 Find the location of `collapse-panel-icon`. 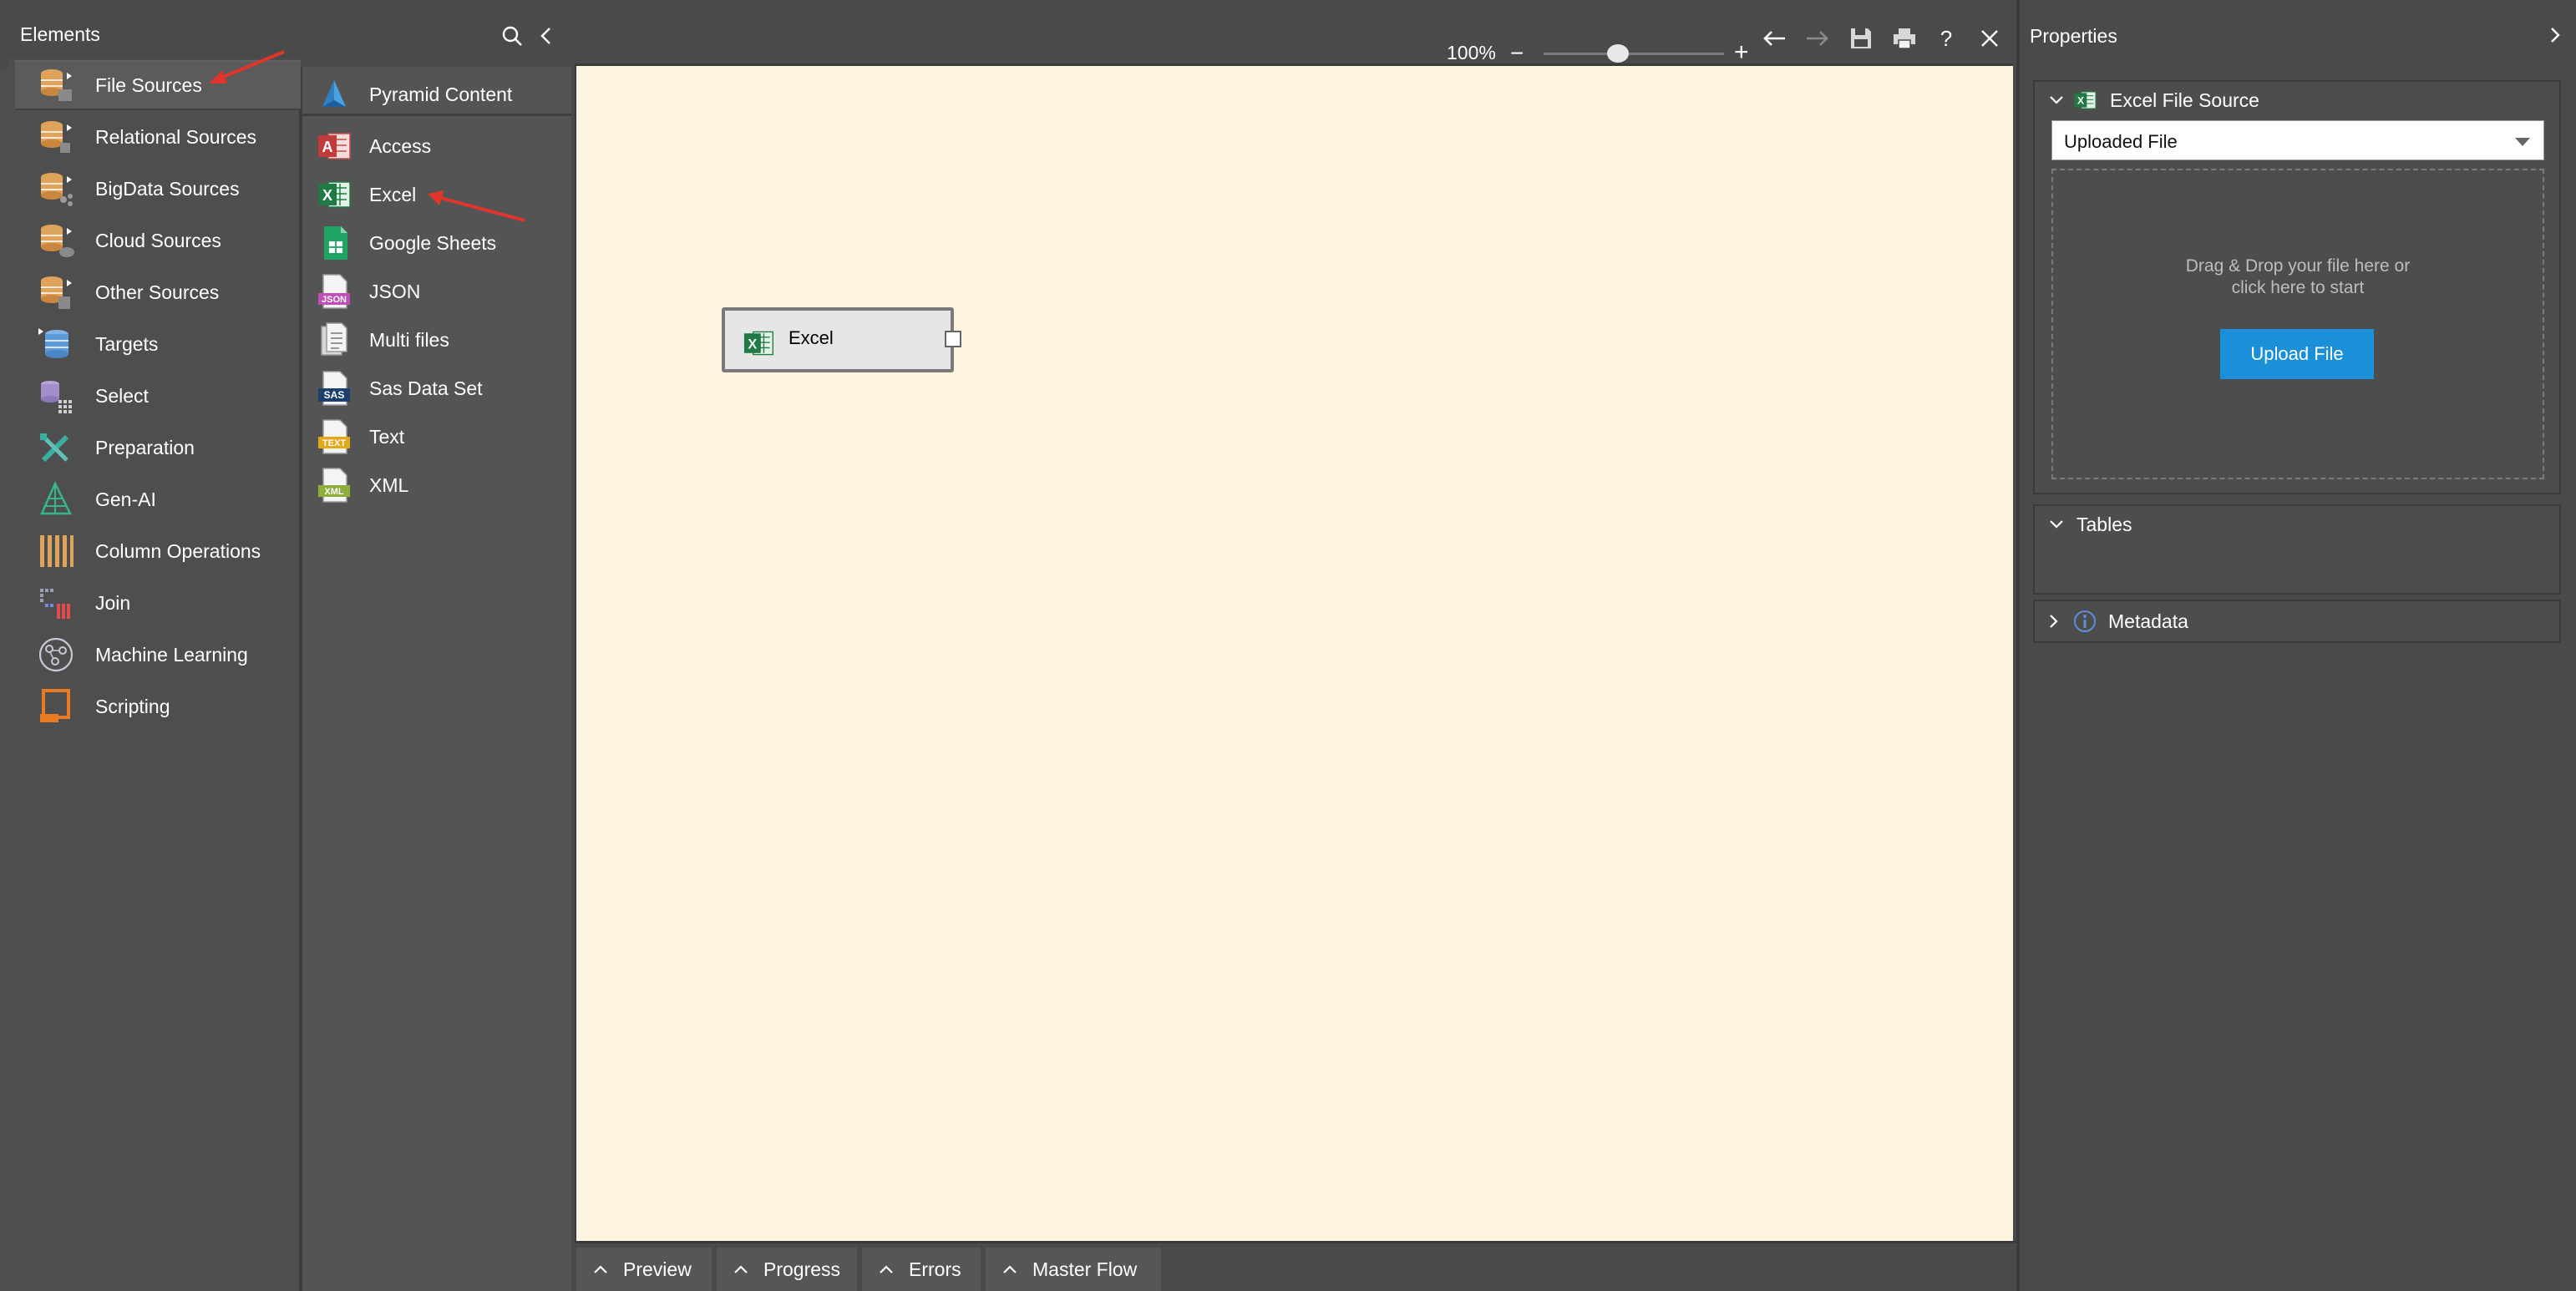

collapse-panel-icon is located at coordinates (546, 36).